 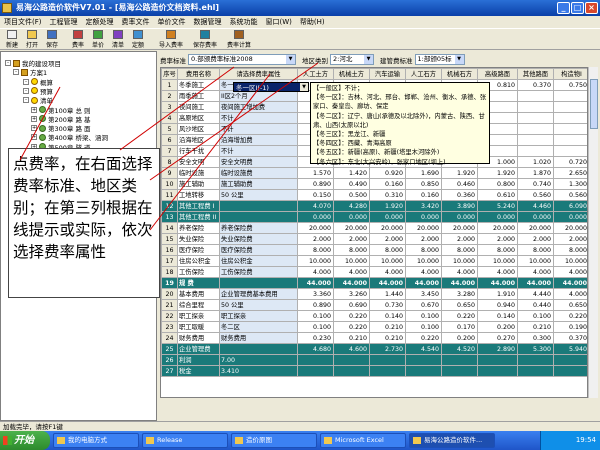 I want to click on taskbar-task: Microsoft Excel, so click(x=363, y=440).